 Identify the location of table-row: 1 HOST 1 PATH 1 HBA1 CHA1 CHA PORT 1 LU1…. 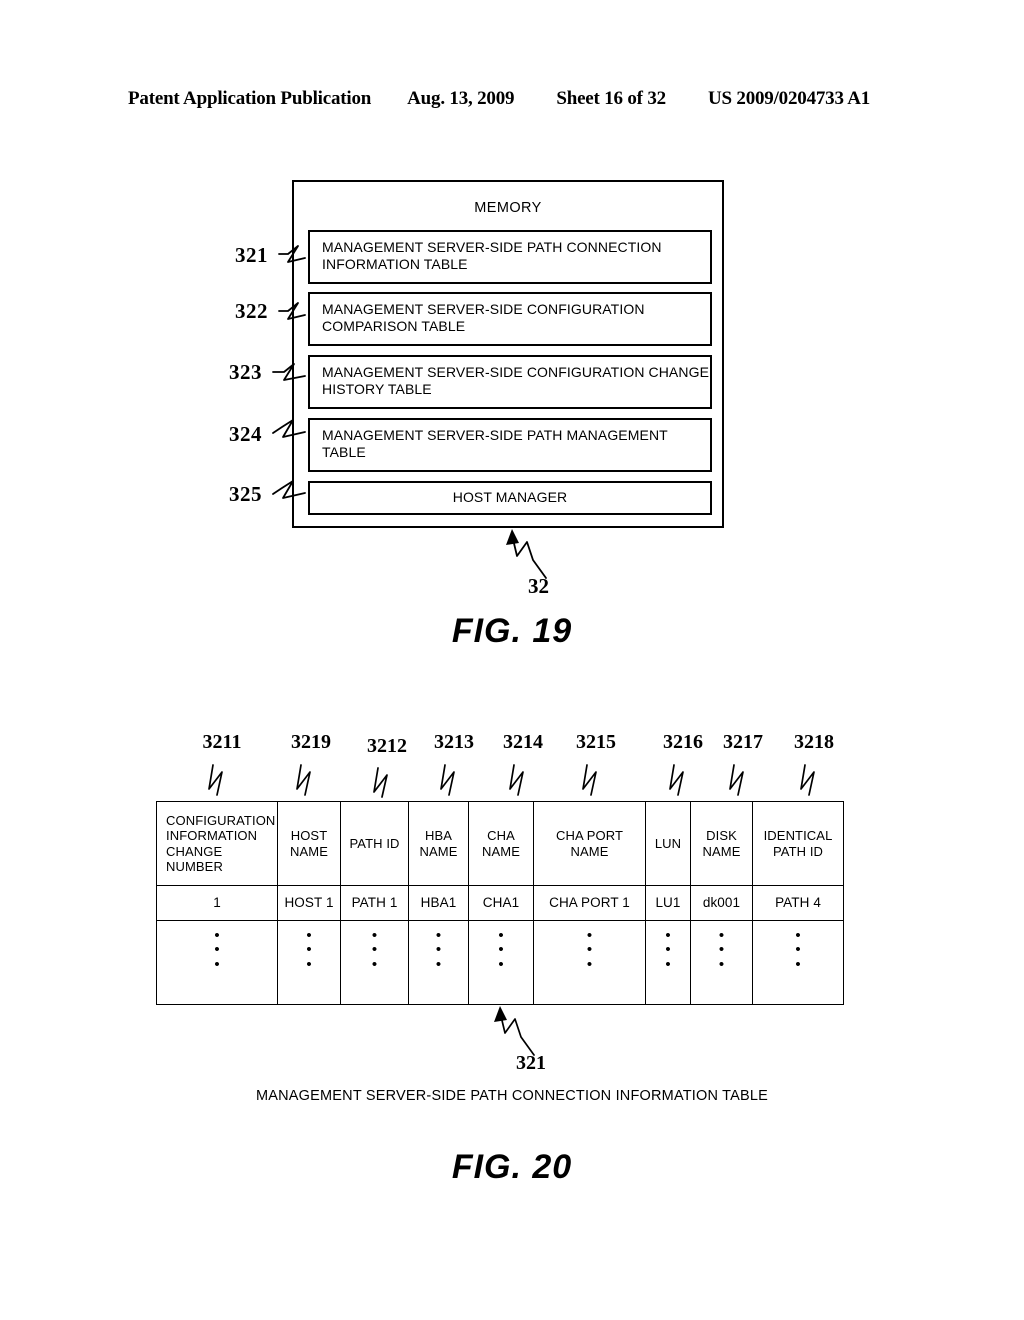
(500, 903).